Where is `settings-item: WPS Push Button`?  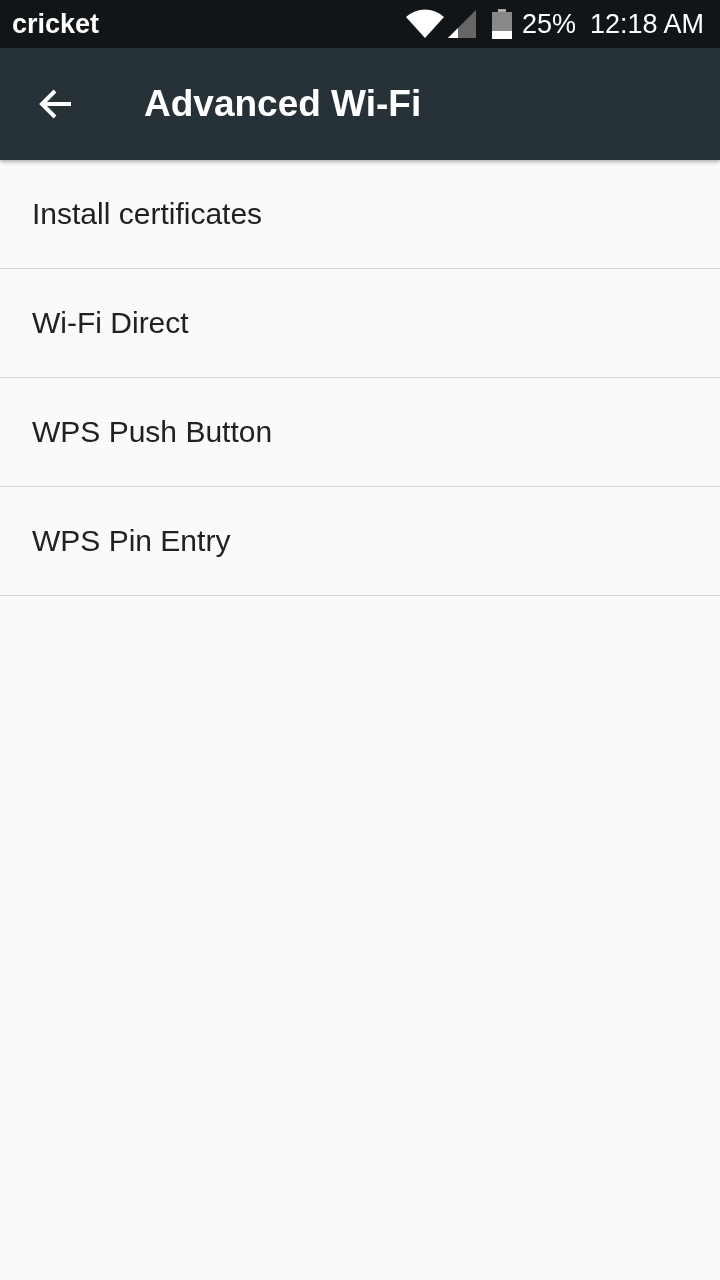
settings-item: WPS Push Button is located at coordinates (360, 432).